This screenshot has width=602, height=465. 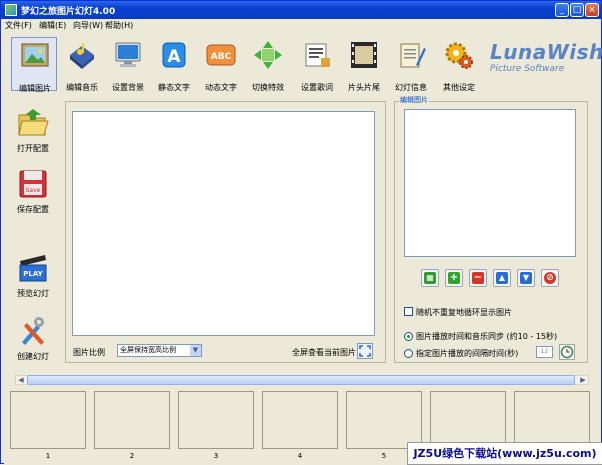 What do you see at coordinates (577, 10) in the screenshot?
I see `maximize-button: □` at bounding box center [577, 10].